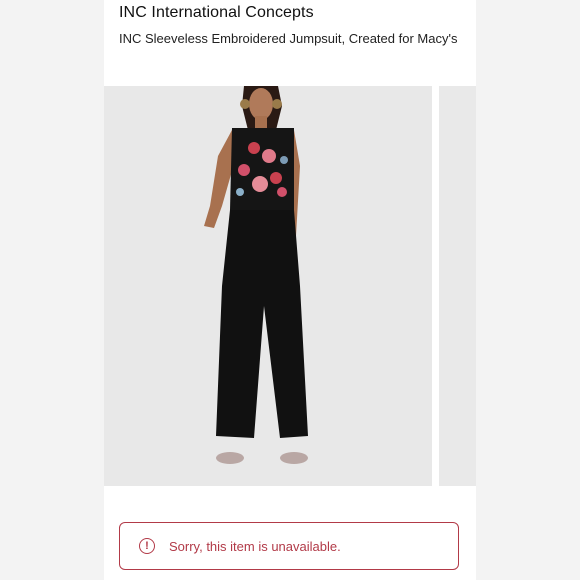  I want to click on alert-circle-icon: !, so click(147, 546).